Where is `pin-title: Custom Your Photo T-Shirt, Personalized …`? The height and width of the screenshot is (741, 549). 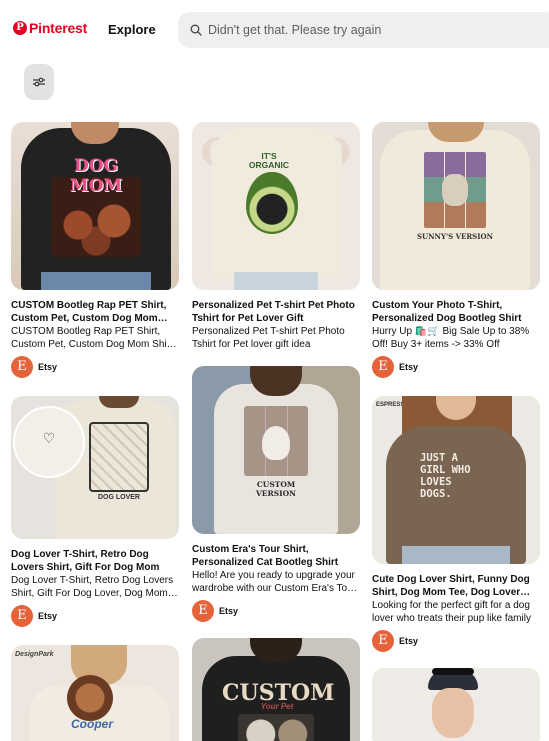 pin-title: Custom Your Photo T-Shirt, Personalized … is located at coordinates (456, 312).